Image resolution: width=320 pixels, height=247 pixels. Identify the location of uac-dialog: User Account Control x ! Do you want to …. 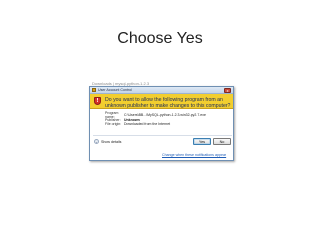
(161, 123).